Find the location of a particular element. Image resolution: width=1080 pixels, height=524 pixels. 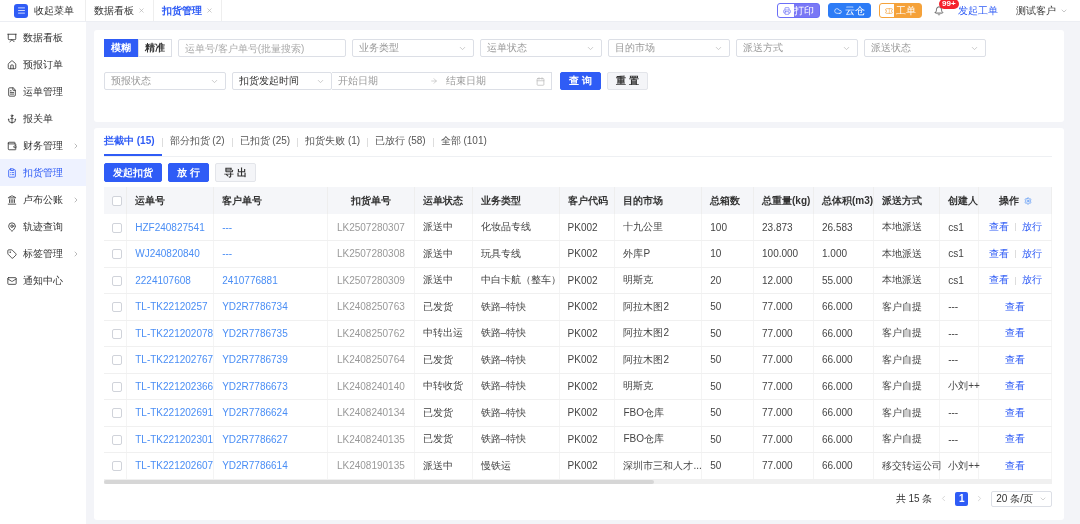

order-link: YD2R7786739 is located at coordinates (255, 360).